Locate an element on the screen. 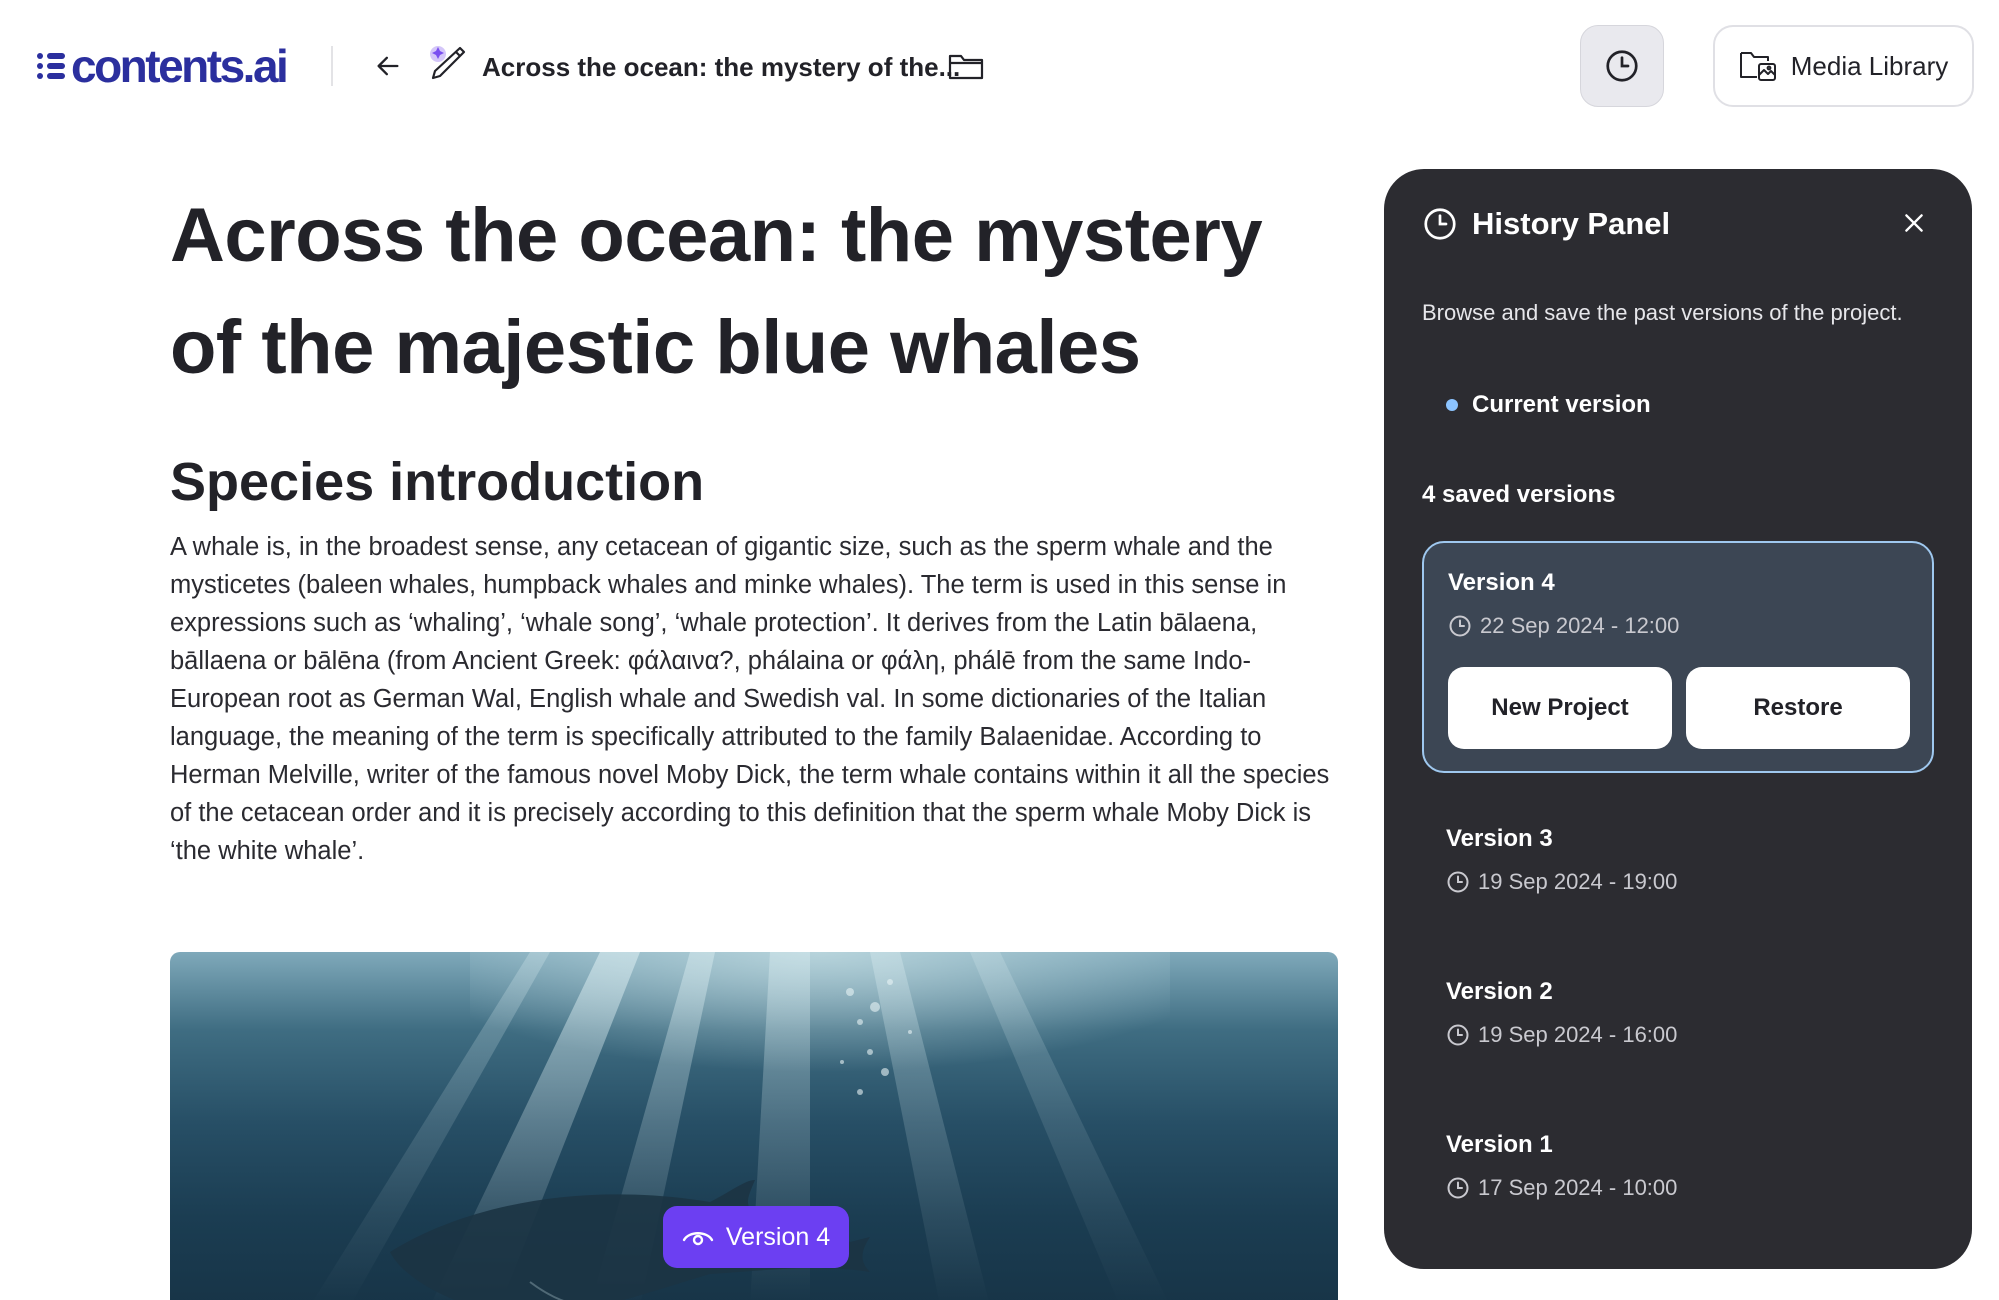 The image size is (1999, 1300). close-icon is located at coordinates (1914, 223).